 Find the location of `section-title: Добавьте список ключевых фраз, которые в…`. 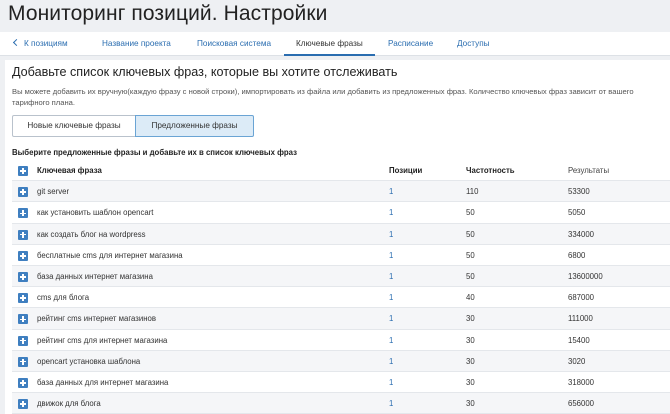

section-title: Добавьте список ключевых фраз, которые в… is located at coordinates (205, 72).